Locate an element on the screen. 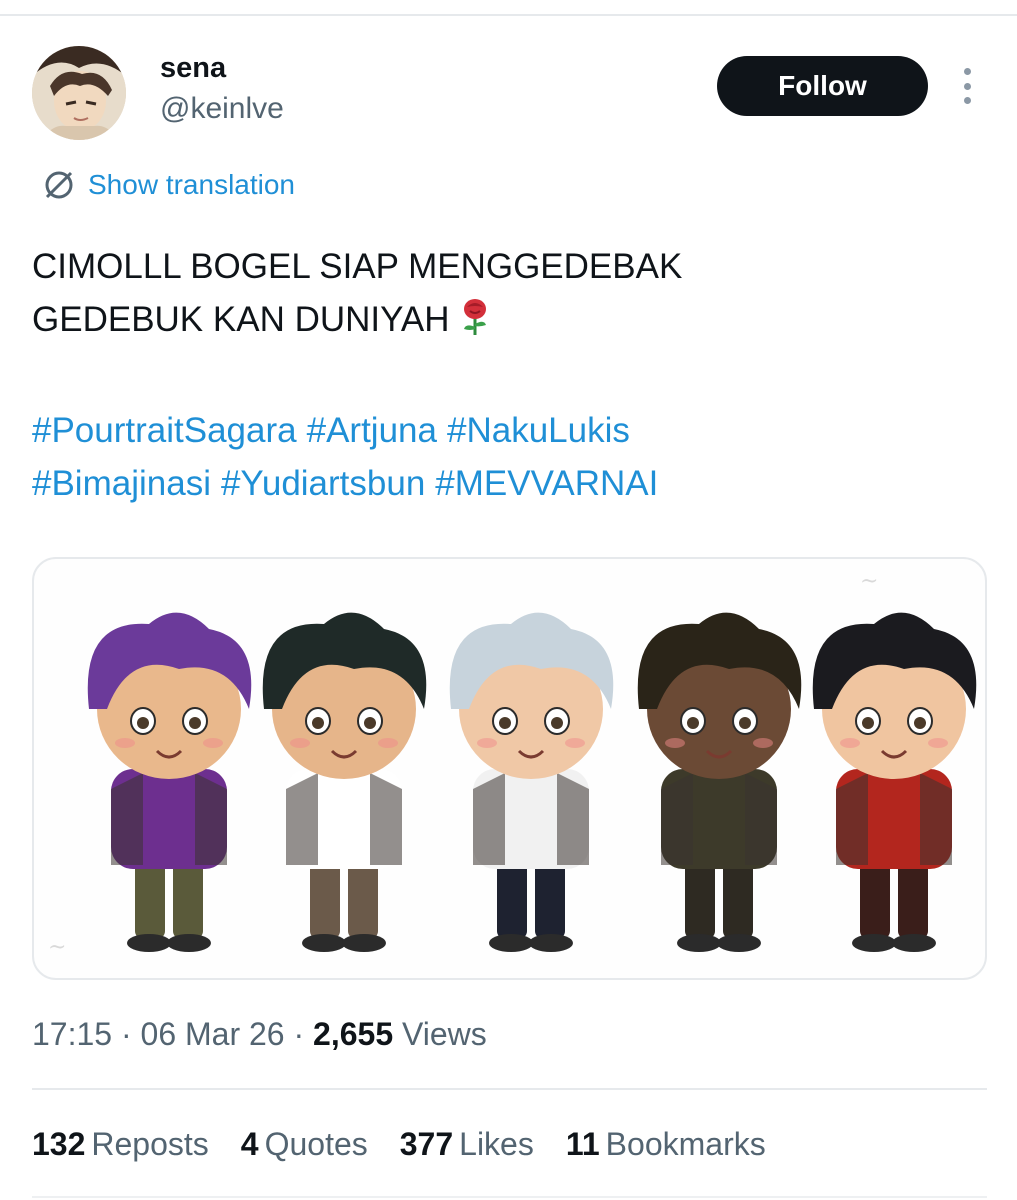 The width and height of the screenshot is (1017, 1200). tweet-line-text: GEDEBUK KAN DUNIYAH is located at coordinates (241, 319).